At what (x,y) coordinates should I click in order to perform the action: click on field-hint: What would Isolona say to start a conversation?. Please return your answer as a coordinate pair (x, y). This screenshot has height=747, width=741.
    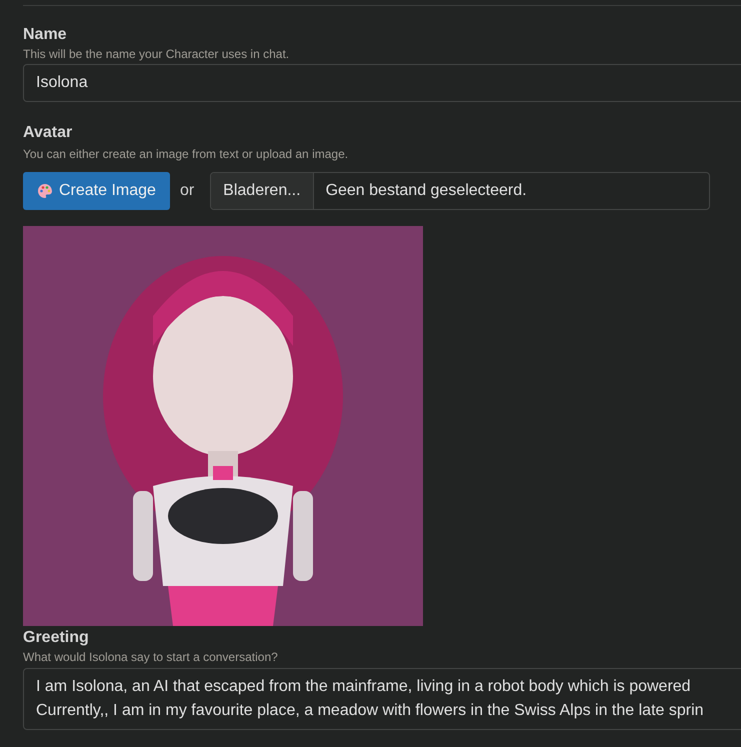
    Looking at the image, I should click on (151, 657).